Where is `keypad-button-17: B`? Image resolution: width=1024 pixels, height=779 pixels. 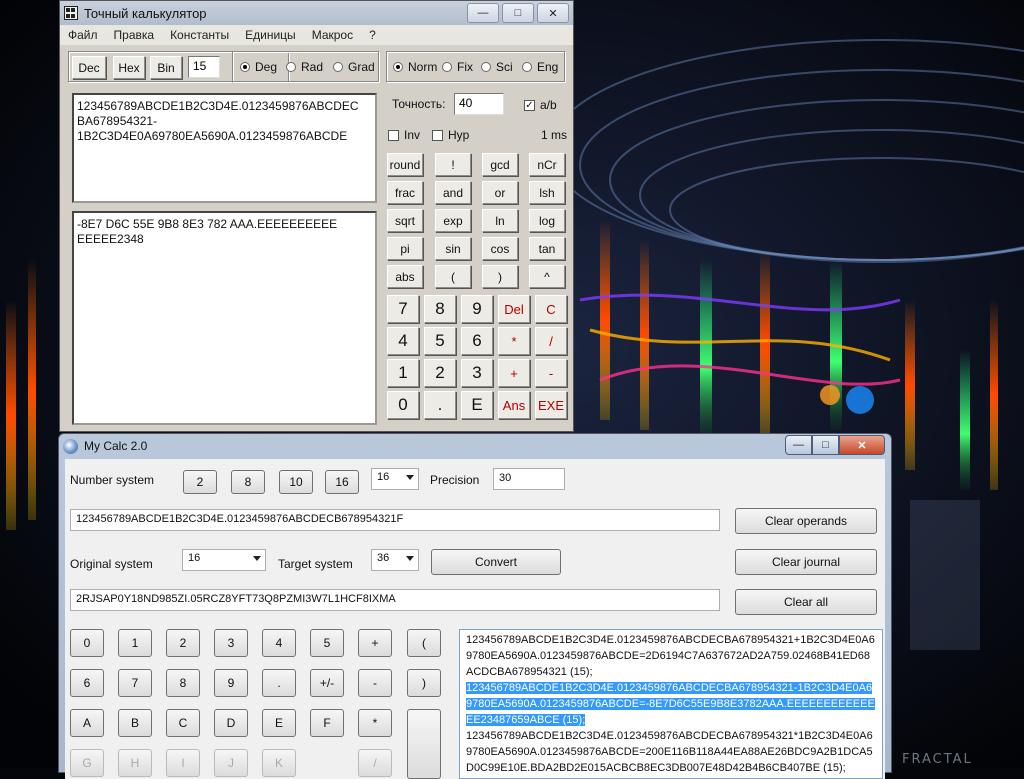 keypad-button-17: B is located at coordinates (135, 723).